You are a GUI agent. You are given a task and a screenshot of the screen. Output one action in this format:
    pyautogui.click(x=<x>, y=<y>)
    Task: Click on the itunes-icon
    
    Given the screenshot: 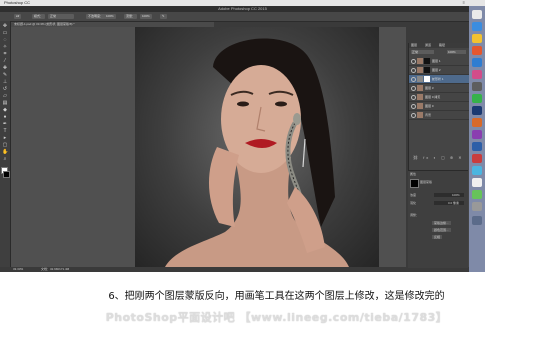 What is the action you would take?
    pyautogui.click(x=477, y=74)
    